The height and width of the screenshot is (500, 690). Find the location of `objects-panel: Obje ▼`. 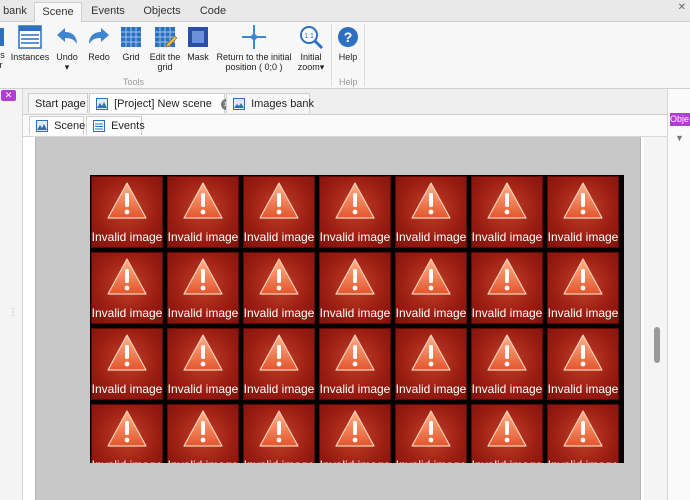

objects-panel: Obje ▼ is located at coordinates (678, 294).